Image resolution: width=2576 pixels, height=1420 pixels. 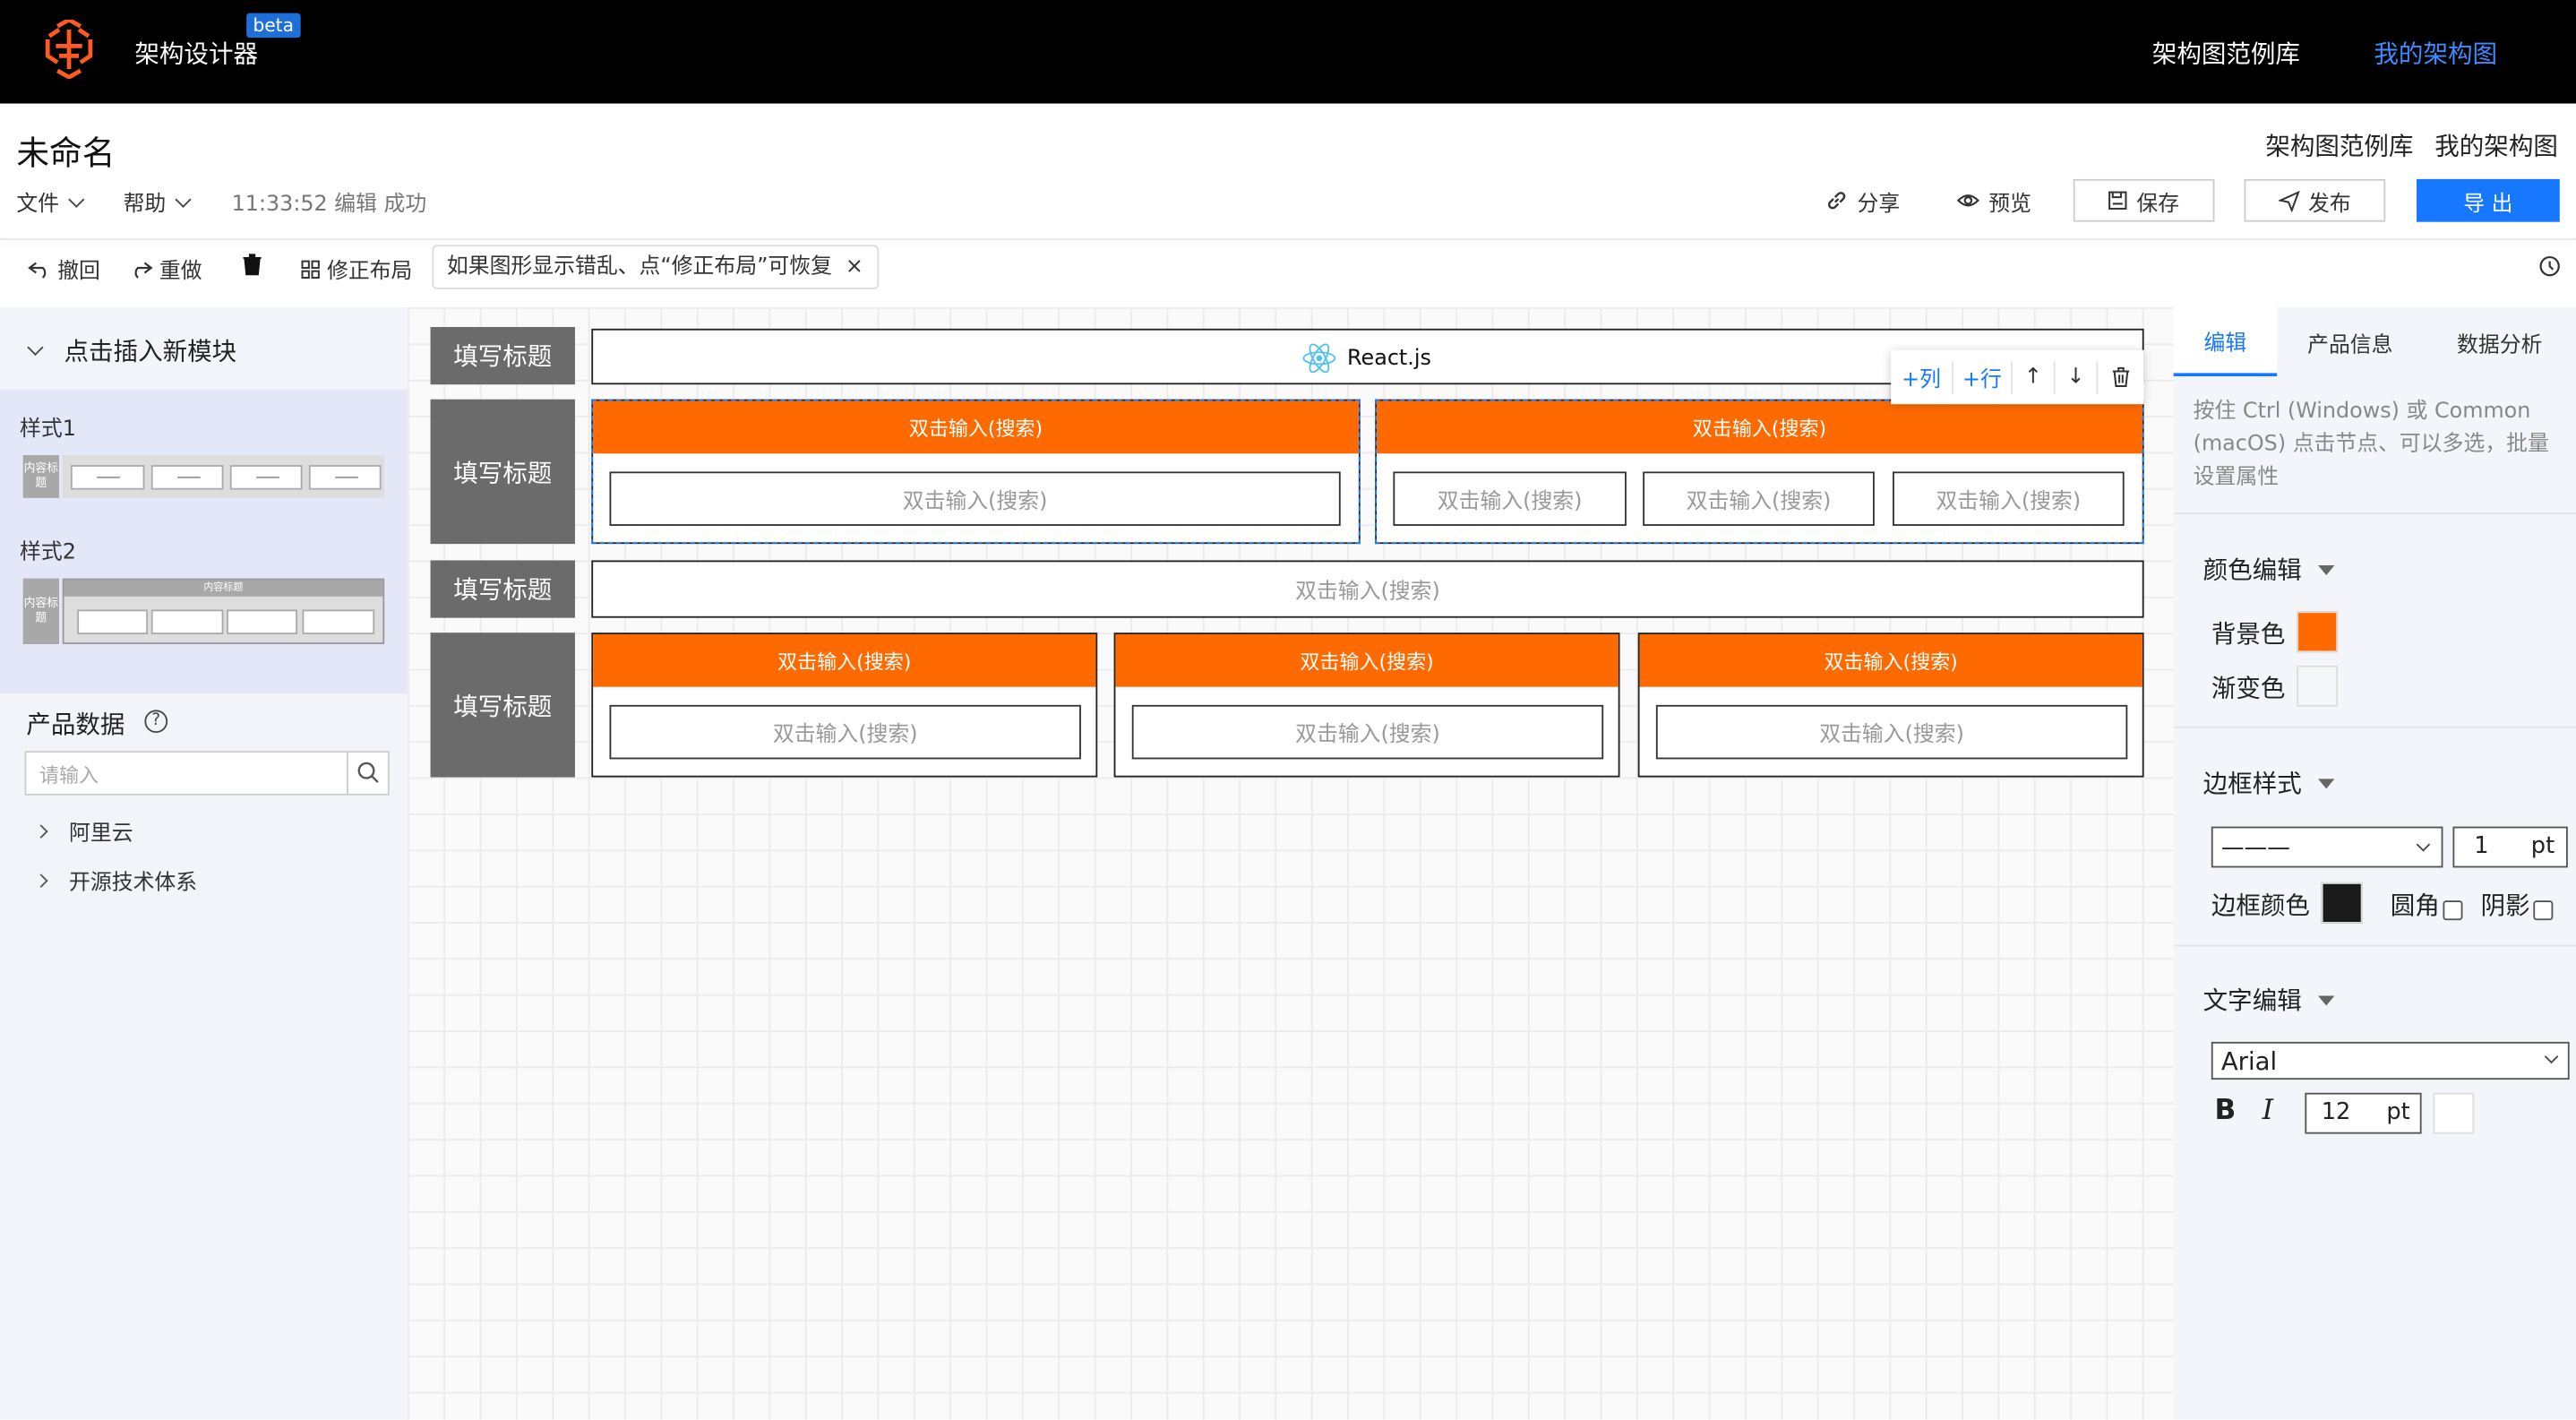 What do you see at coordinates (143, 269) in the screenshot?
I see `redo-icon` at bounding box center [143, 269].